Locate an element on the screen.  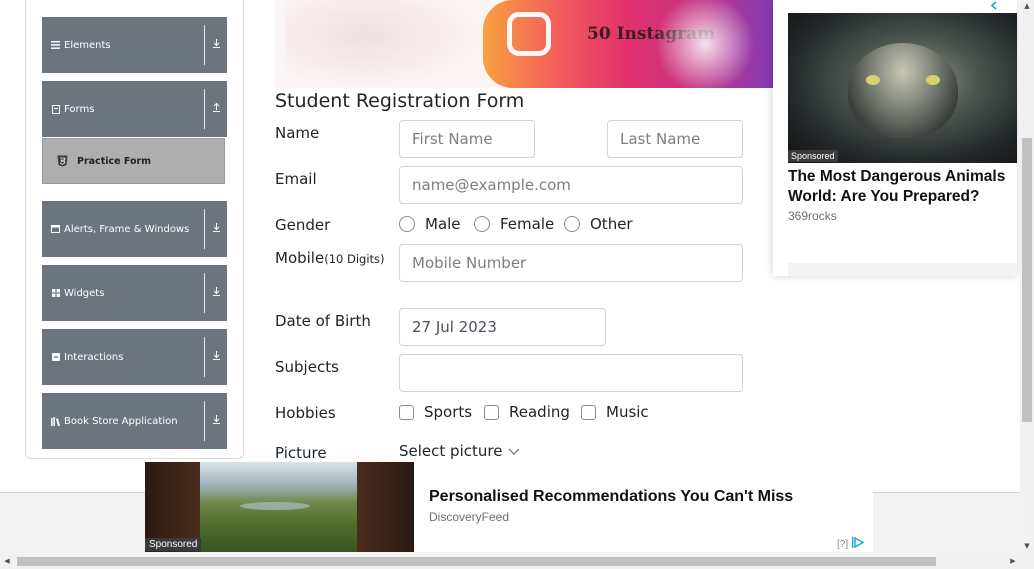
vertical-scrollbar: ▲ ▼ is located at coordinates (1027, 277).